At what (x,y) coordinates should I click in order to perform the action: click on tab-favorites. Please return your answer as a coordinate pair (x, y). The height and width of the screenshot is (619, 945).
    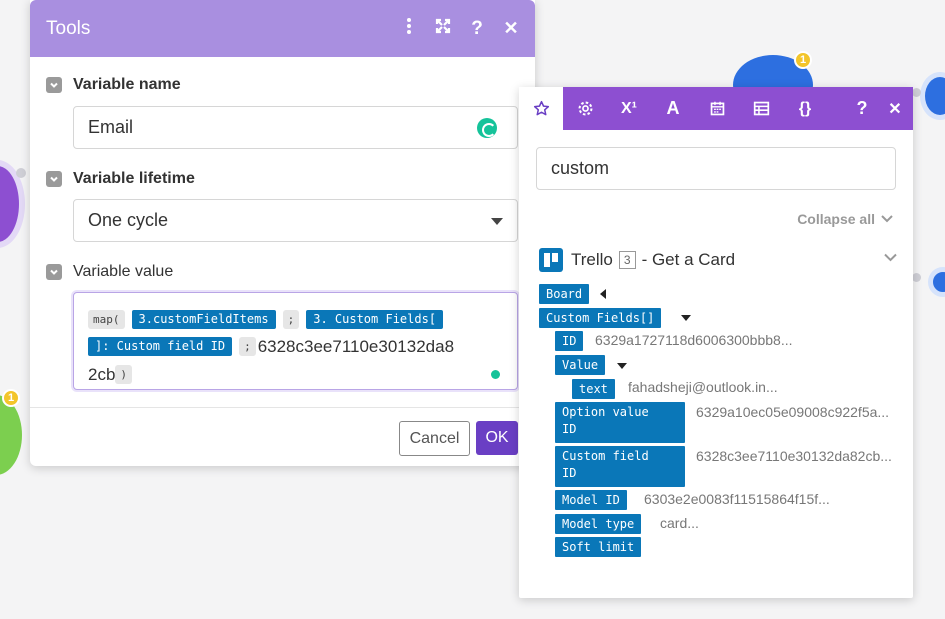
    Looking at the image, I should click on (541, 108).